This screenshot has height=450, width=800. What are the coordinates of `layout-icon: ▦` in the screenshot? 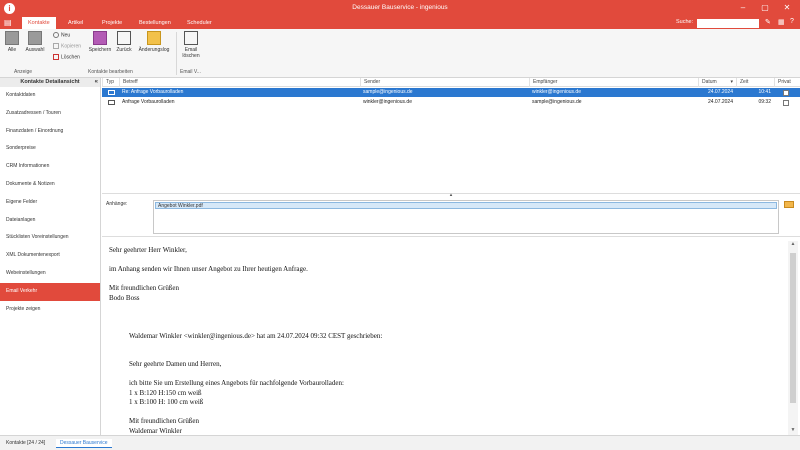 It's located at (781, 22).